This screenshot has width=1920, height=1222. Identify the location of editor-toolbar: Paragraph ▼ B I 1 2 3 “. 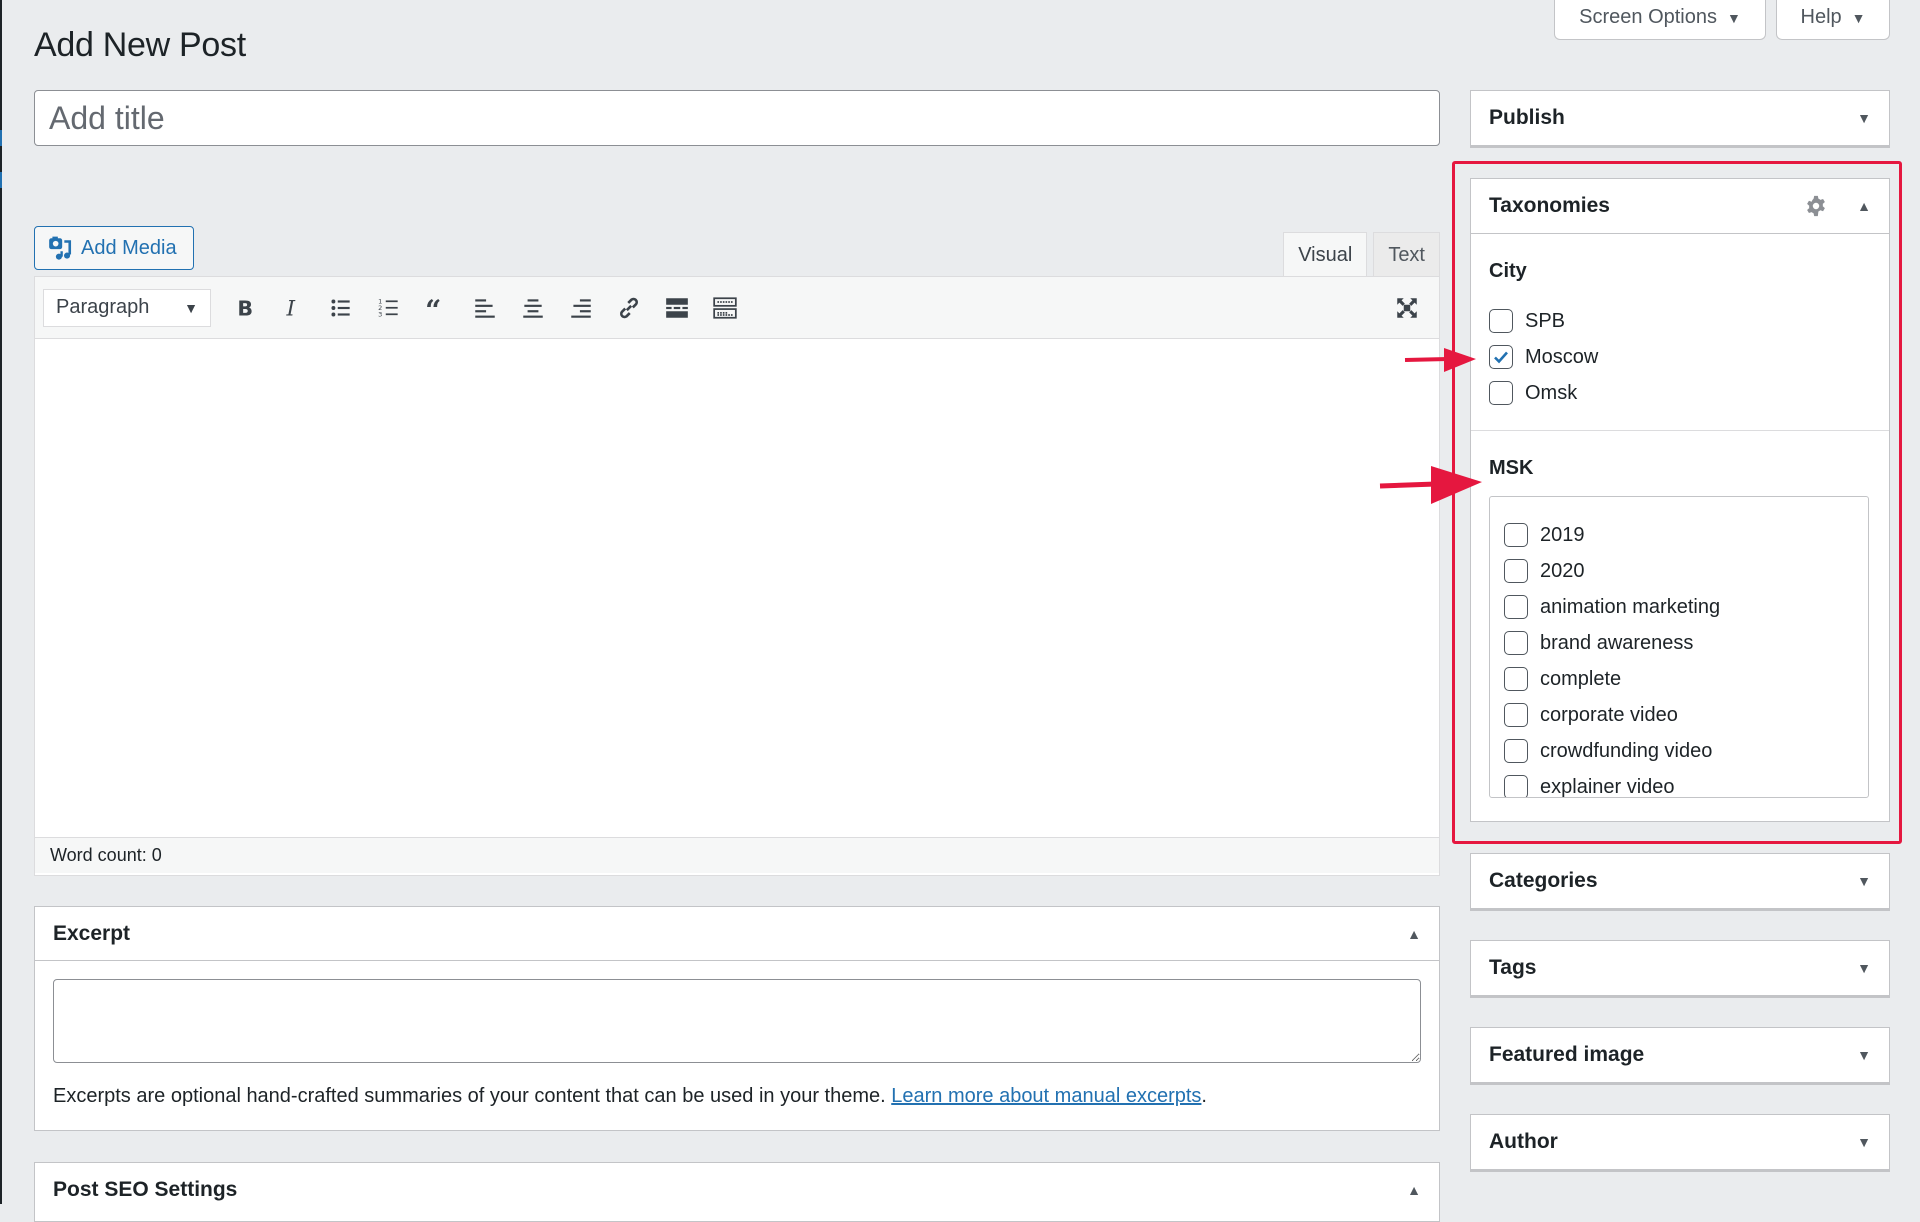
(737, 308).